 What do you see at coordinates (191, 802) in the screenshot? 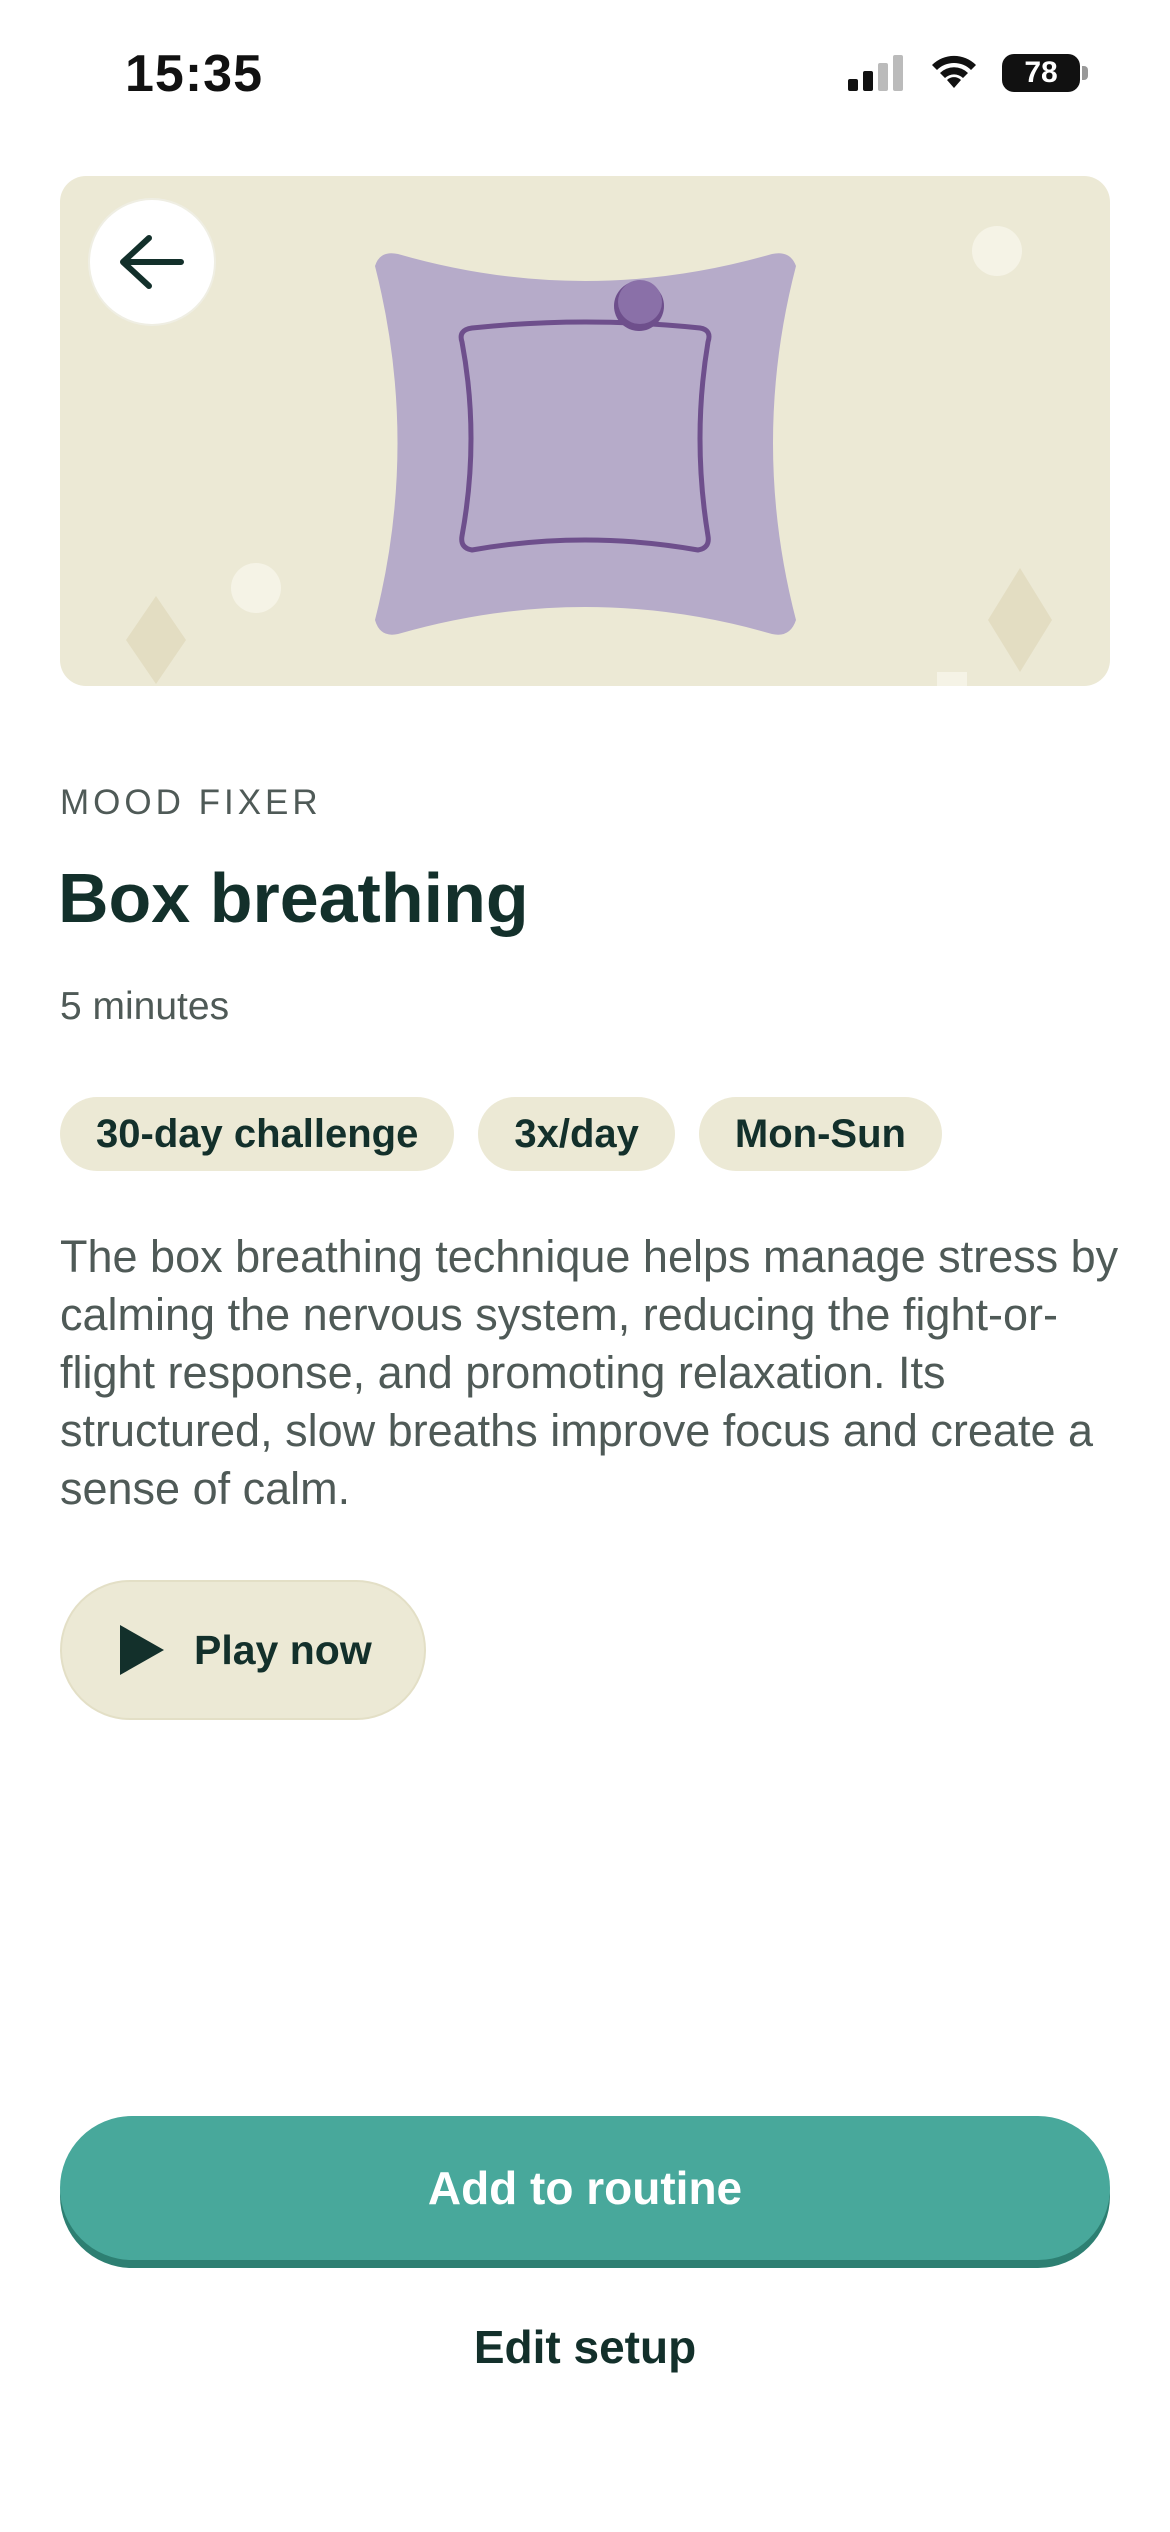
I see `category-label: MOOD FIXER` at bounding box center [191, 802].